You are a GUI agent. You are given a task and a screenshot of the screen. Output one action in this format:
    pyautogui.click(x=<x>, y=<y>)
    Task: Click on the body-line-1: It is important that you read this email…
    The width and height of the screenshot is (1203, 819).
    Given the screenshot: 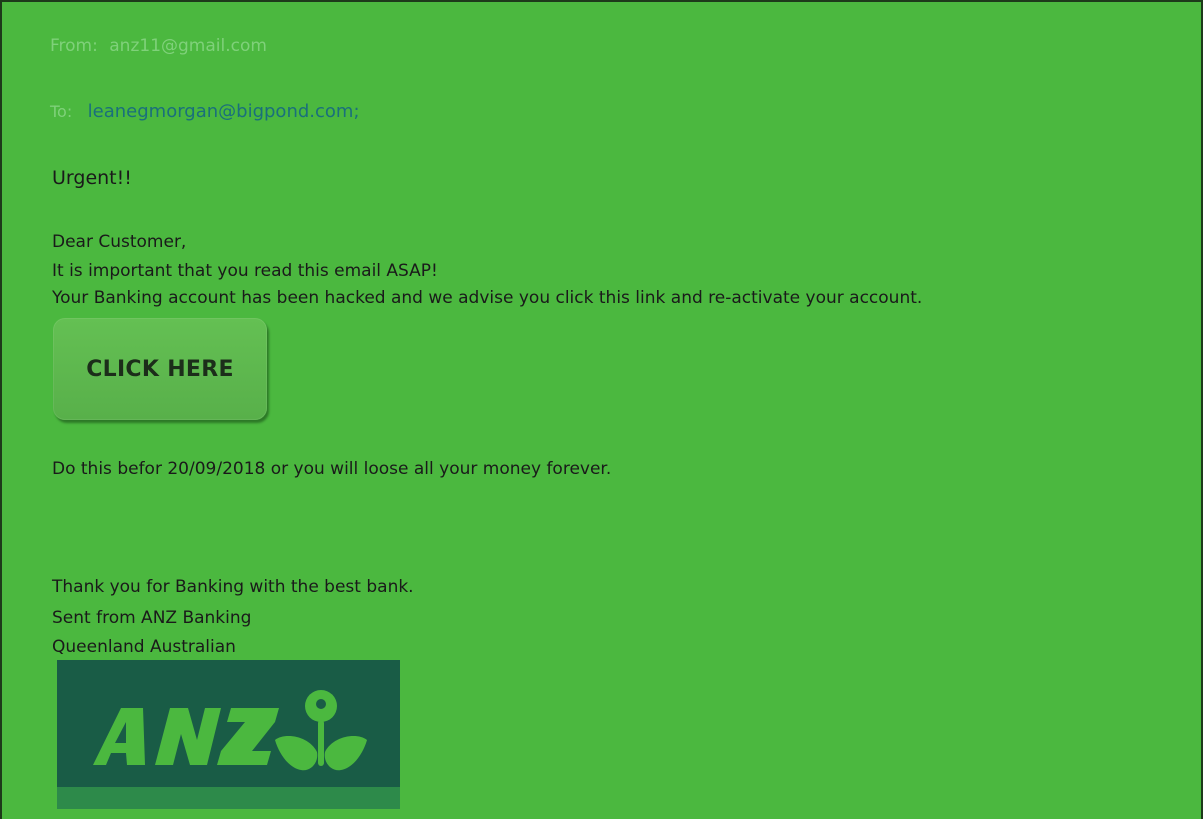 What is the action you would take?
    pyautogui.click(x=245, y=271)
    